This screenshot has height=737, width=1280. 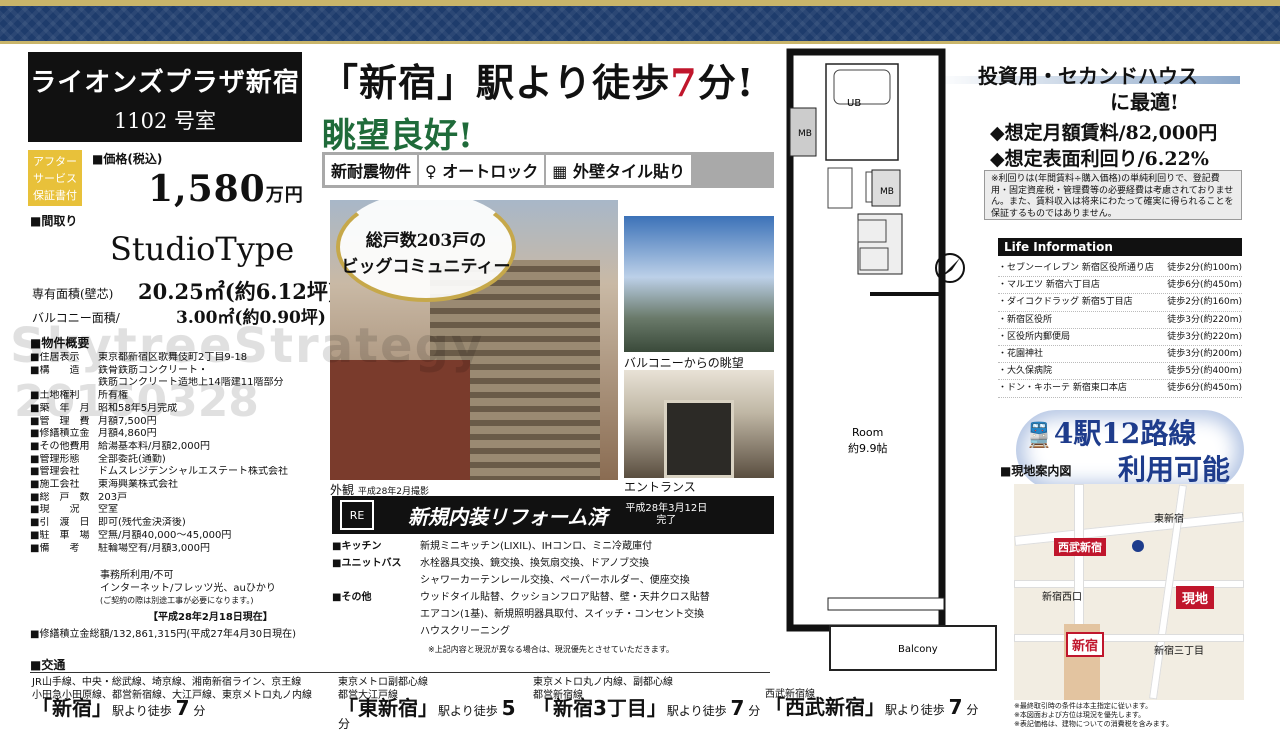 I want to click on watermark: SkytreeStrategy, so click(x=247, y=346).